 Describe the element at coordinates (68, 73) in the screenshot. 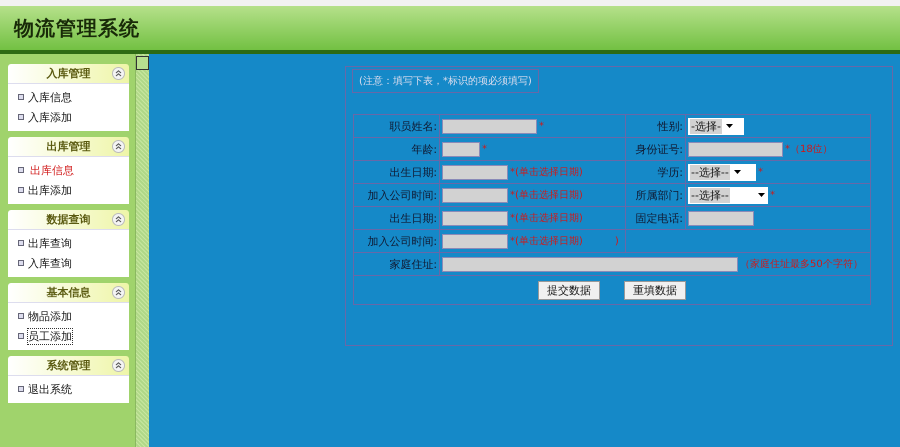

I see `menu-group-header: 入库管理` at that location.